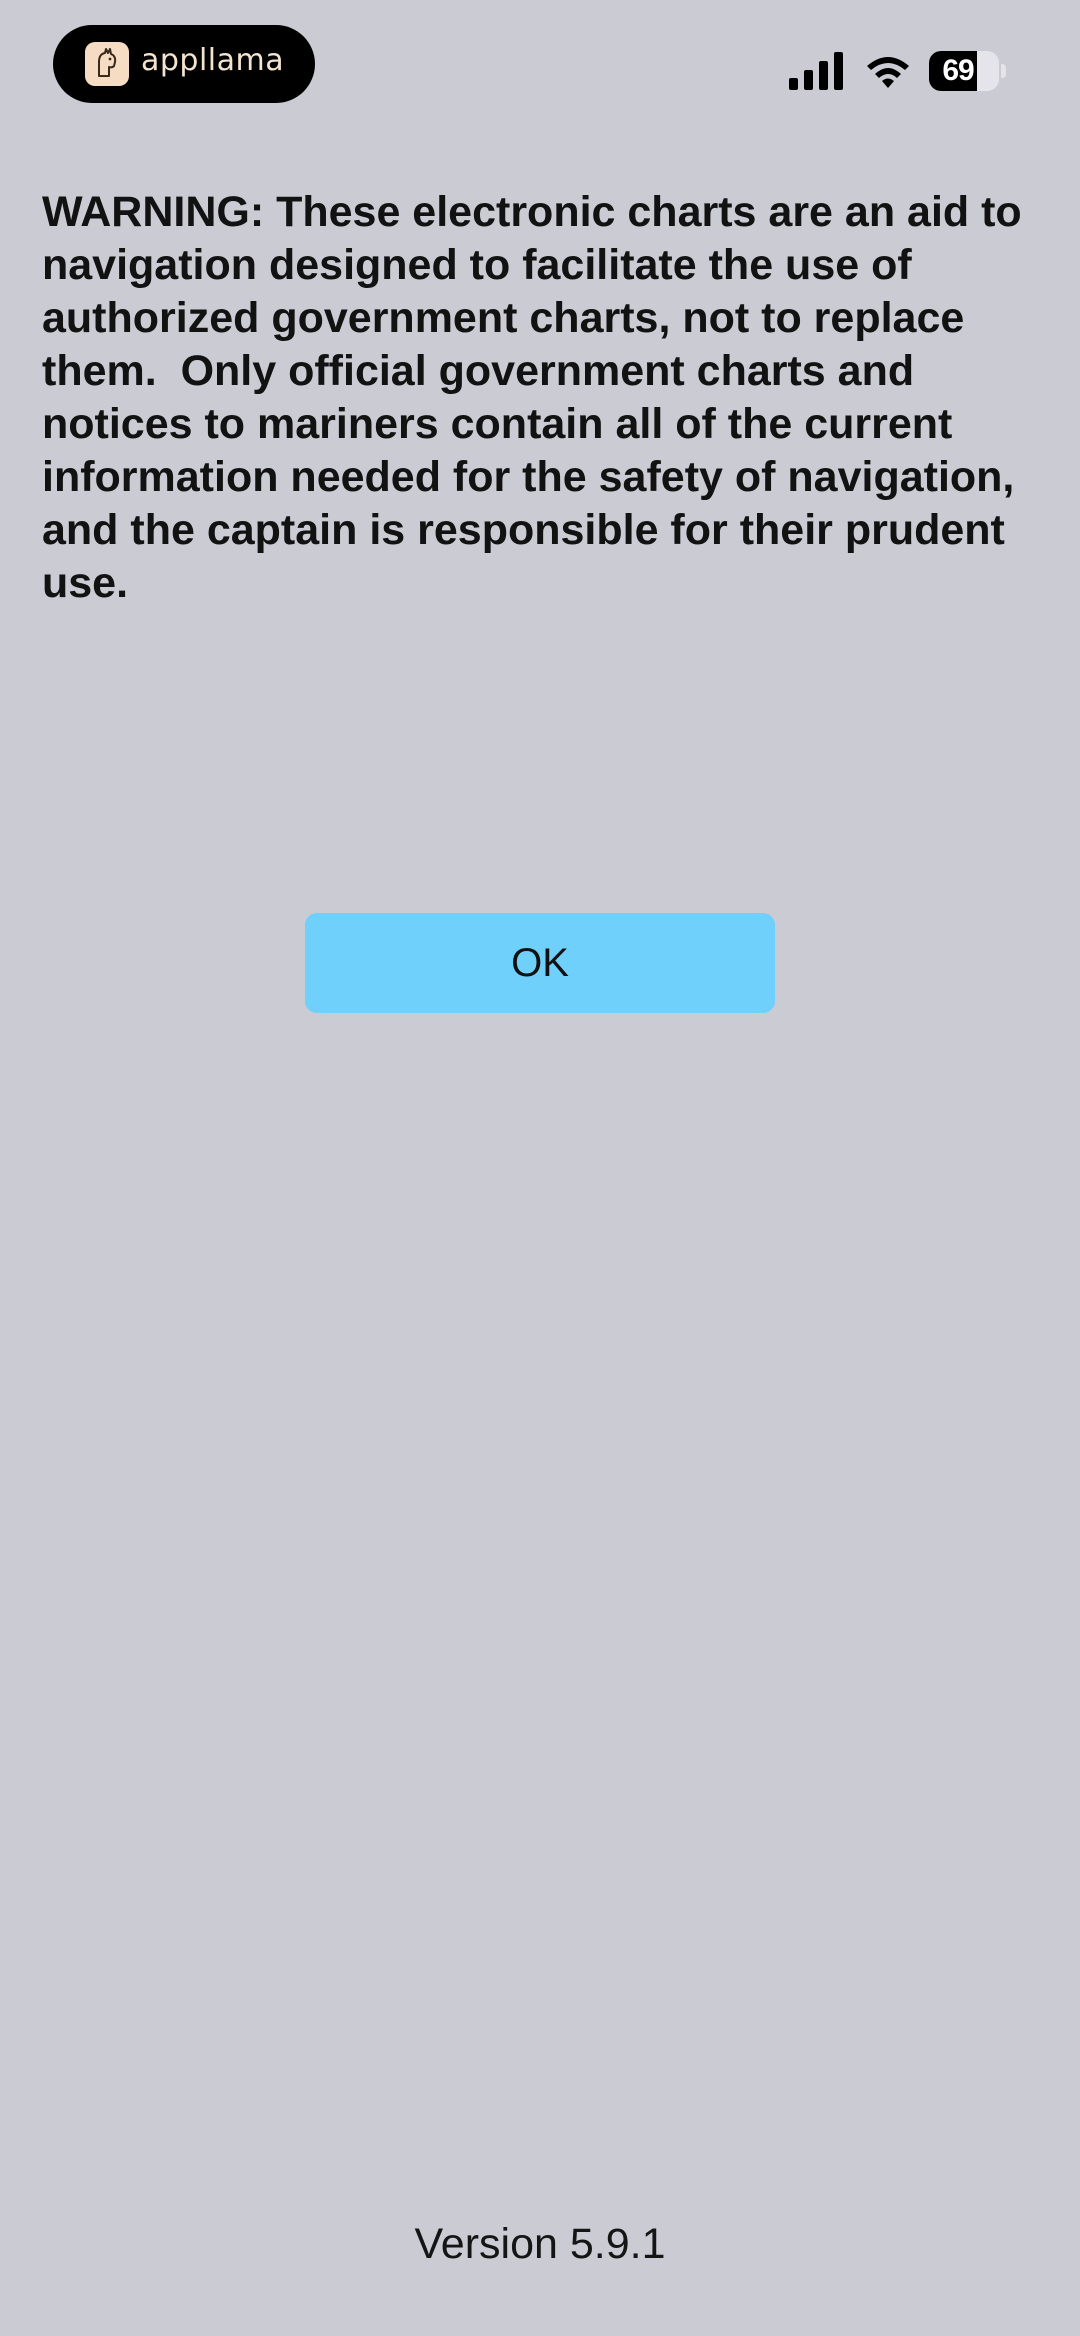  What do you see at coordinates (107, 64) in the screenshot?
I see `appllama-logo-icon` at bounding box center [107, 64].